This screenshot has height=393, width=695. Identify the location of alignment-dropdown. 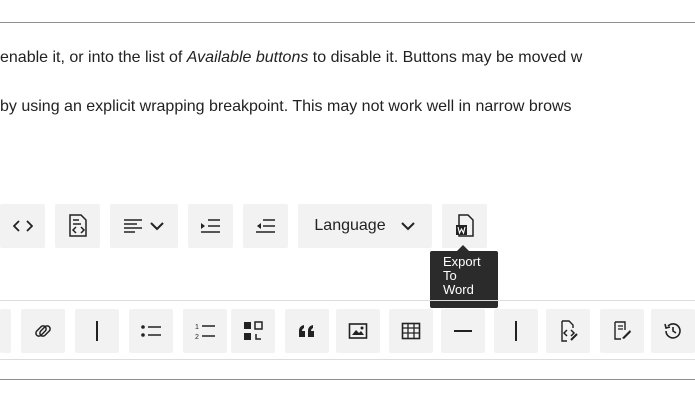
(144, 226).